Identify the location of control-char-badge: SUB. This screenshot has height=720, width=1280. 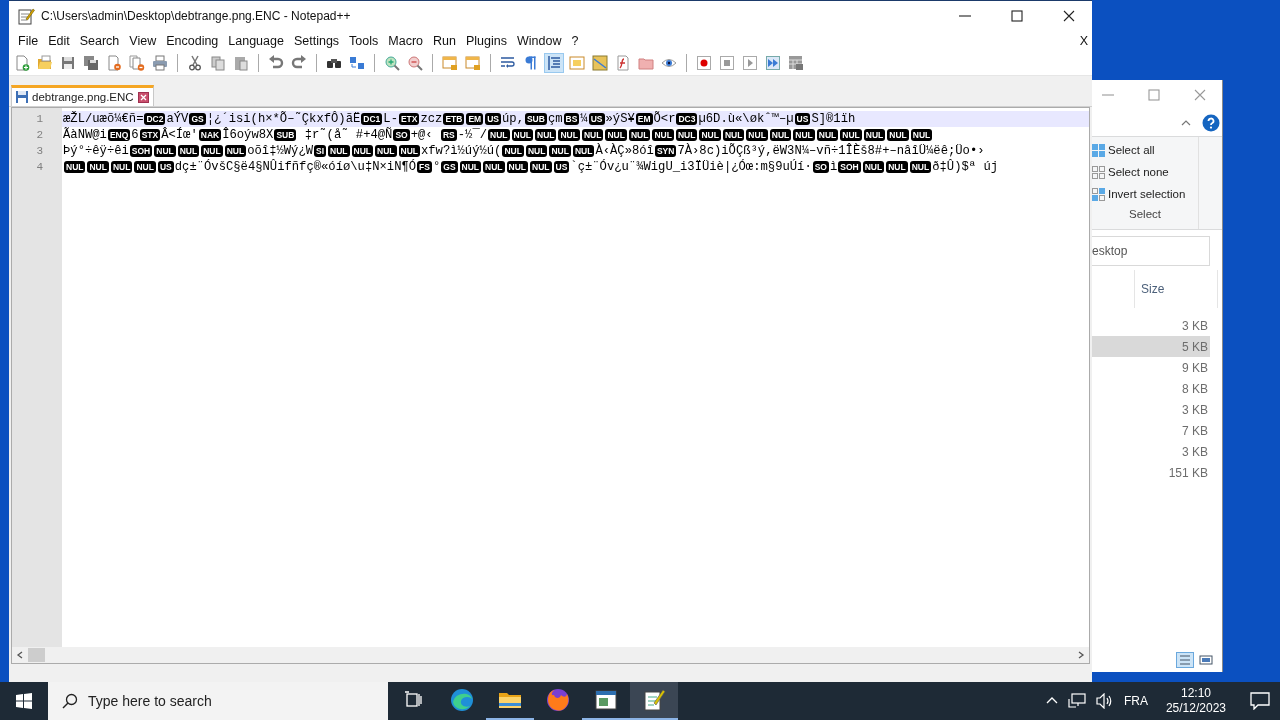
(285, 135).